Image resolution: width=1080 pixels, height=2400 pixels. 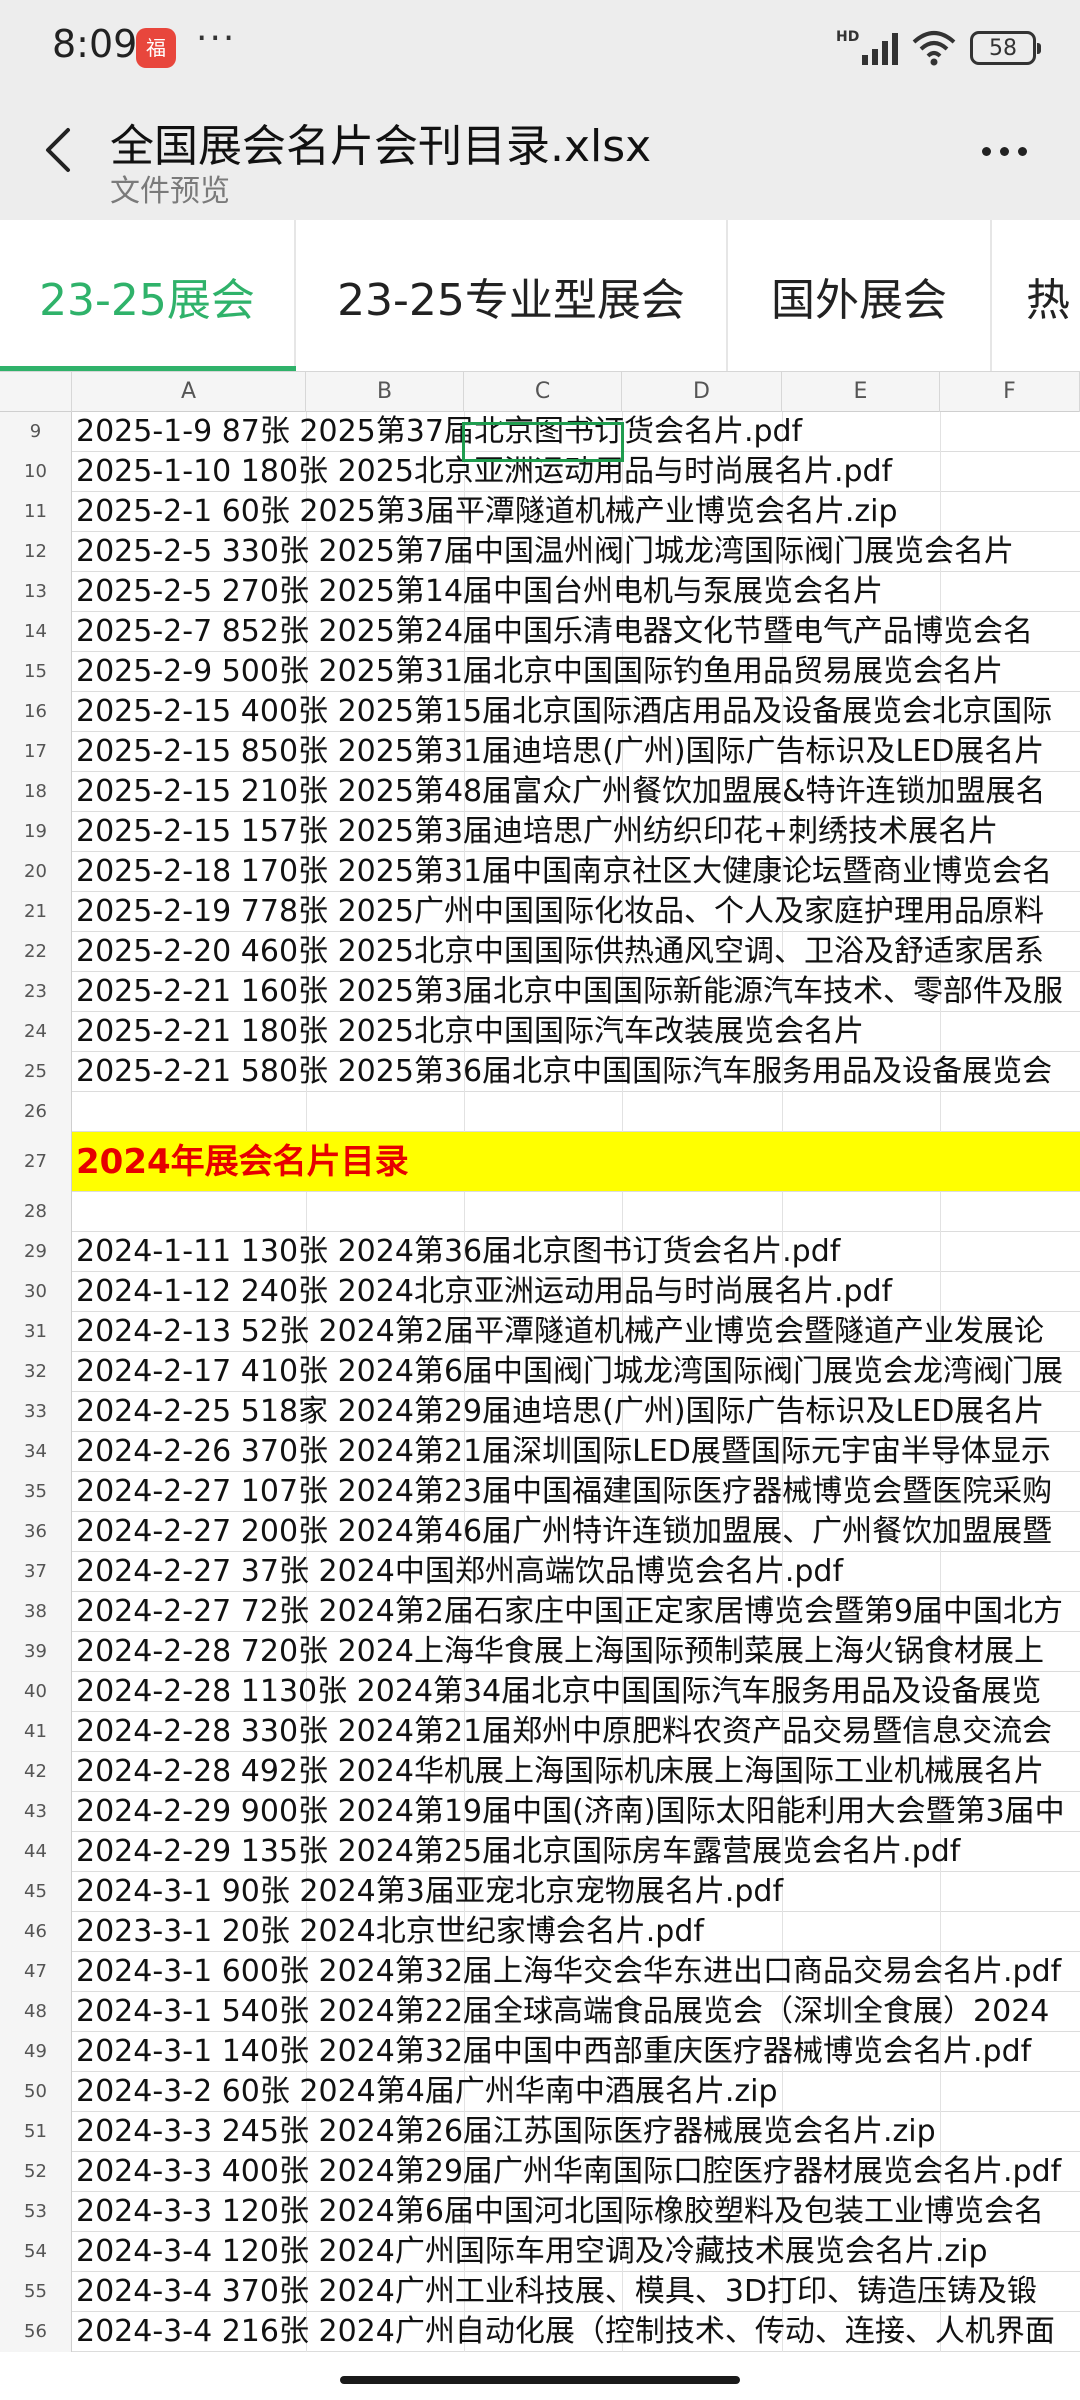 I want to click on row-number: 10, so click(x=36, y=472).